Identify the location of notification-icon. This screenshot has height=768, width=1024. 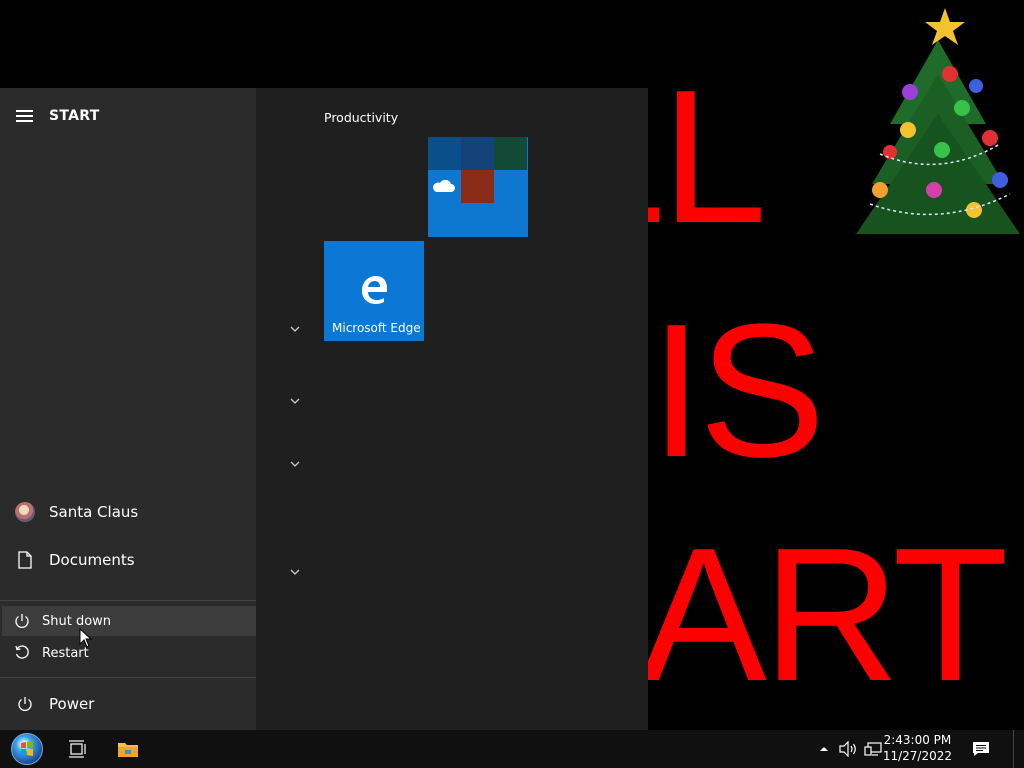
(981, 749).